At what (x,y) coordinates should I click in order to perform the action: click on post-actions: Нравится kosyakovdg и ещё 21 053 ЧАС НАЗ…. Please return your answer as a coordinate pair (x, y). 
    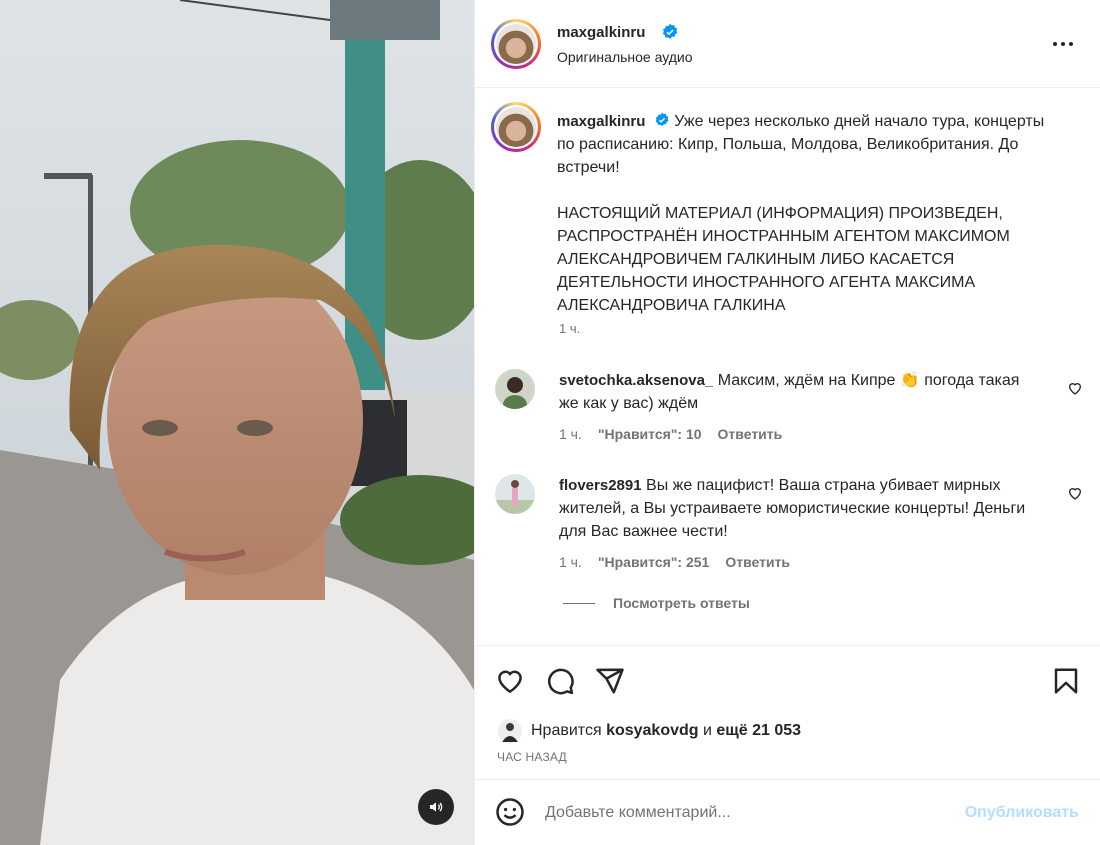
    Looking at the image, I should click on (787, 712).